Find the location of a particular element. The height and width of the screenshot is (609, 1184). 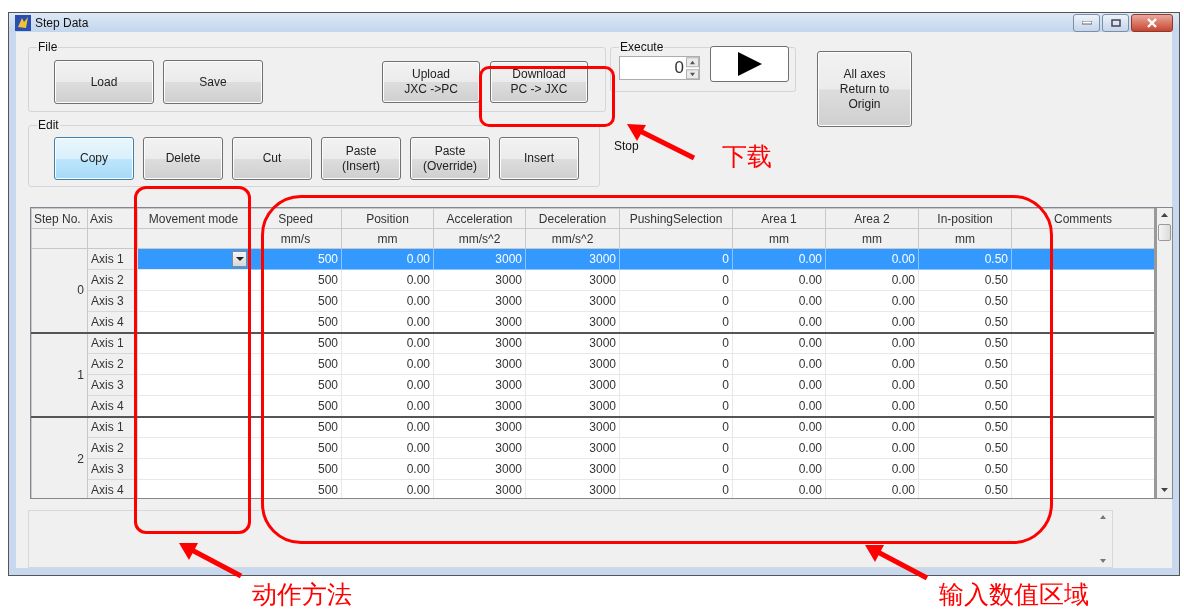

column-header: Acceleration is located at coordinates (479, 218).